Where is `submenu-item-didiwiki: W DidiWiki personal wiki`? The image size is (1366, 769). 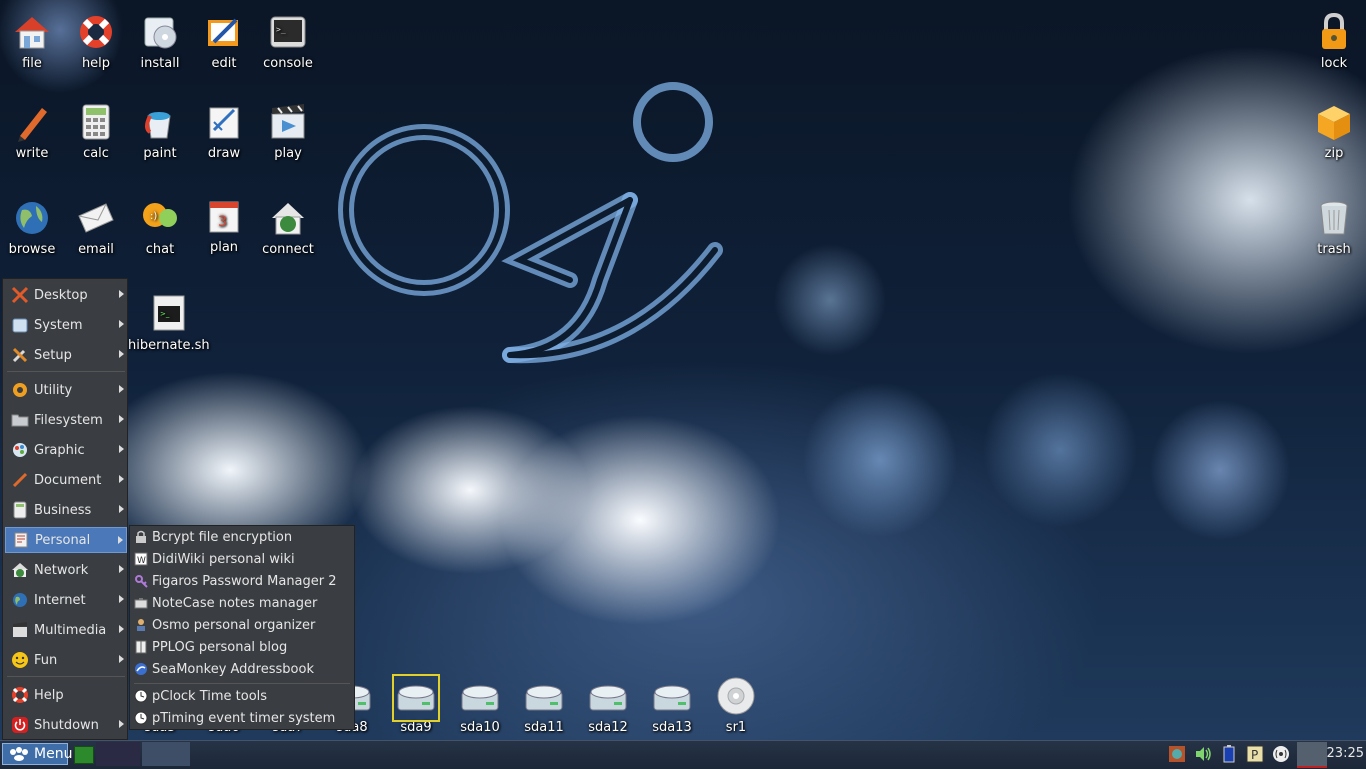 submenu-item-didiwiki: W DidiWiki personal wiki is located at coordinates (243, 559).